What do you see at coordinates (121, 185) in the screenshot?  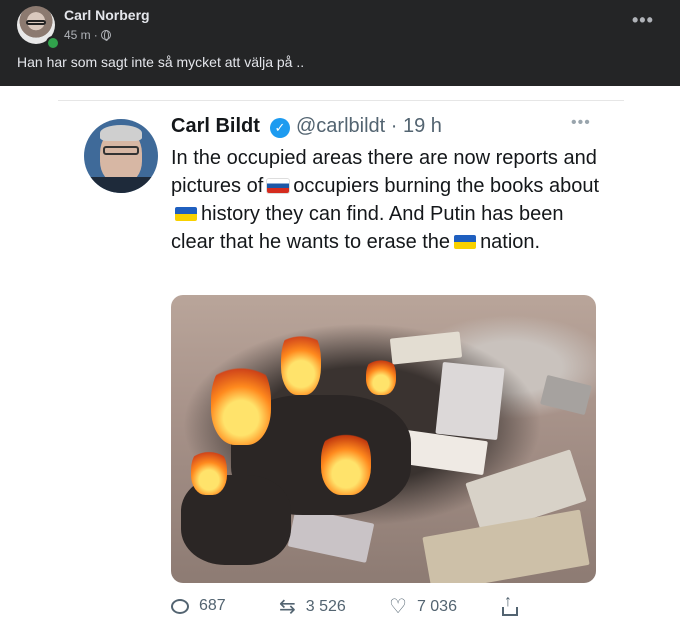 I see `avatar-suit` at bounding box center [121, 185].